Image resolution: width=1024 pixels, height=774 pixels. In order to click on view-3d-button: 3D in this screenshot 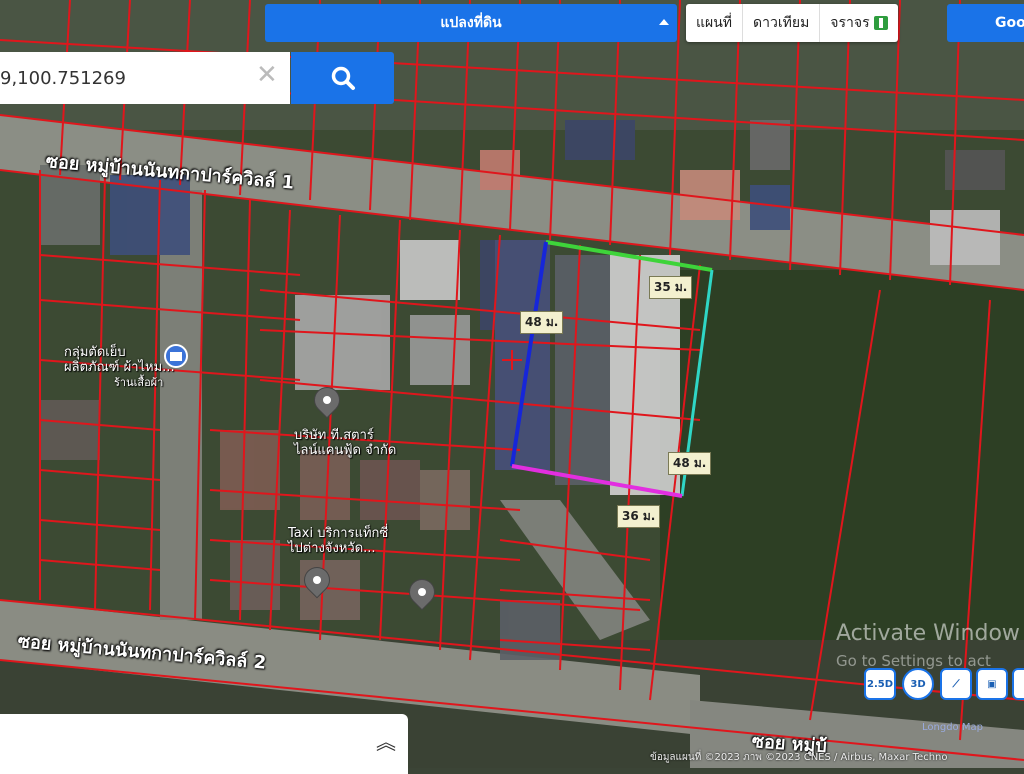, I will do `click(918, 684)`.